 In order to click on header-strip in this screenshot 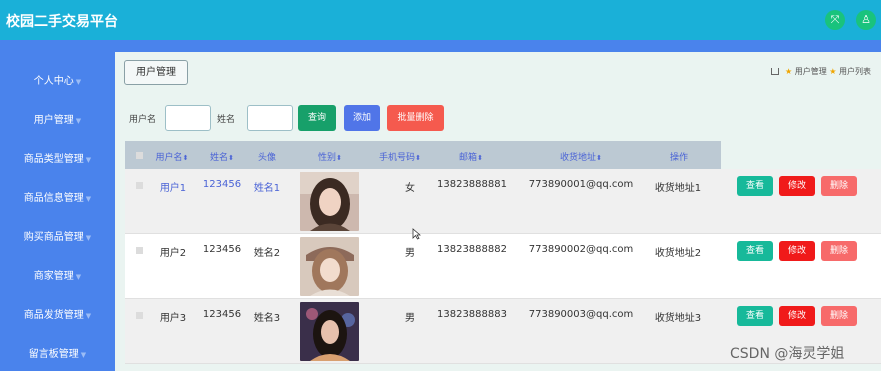, I will do `click(440, 46)`.